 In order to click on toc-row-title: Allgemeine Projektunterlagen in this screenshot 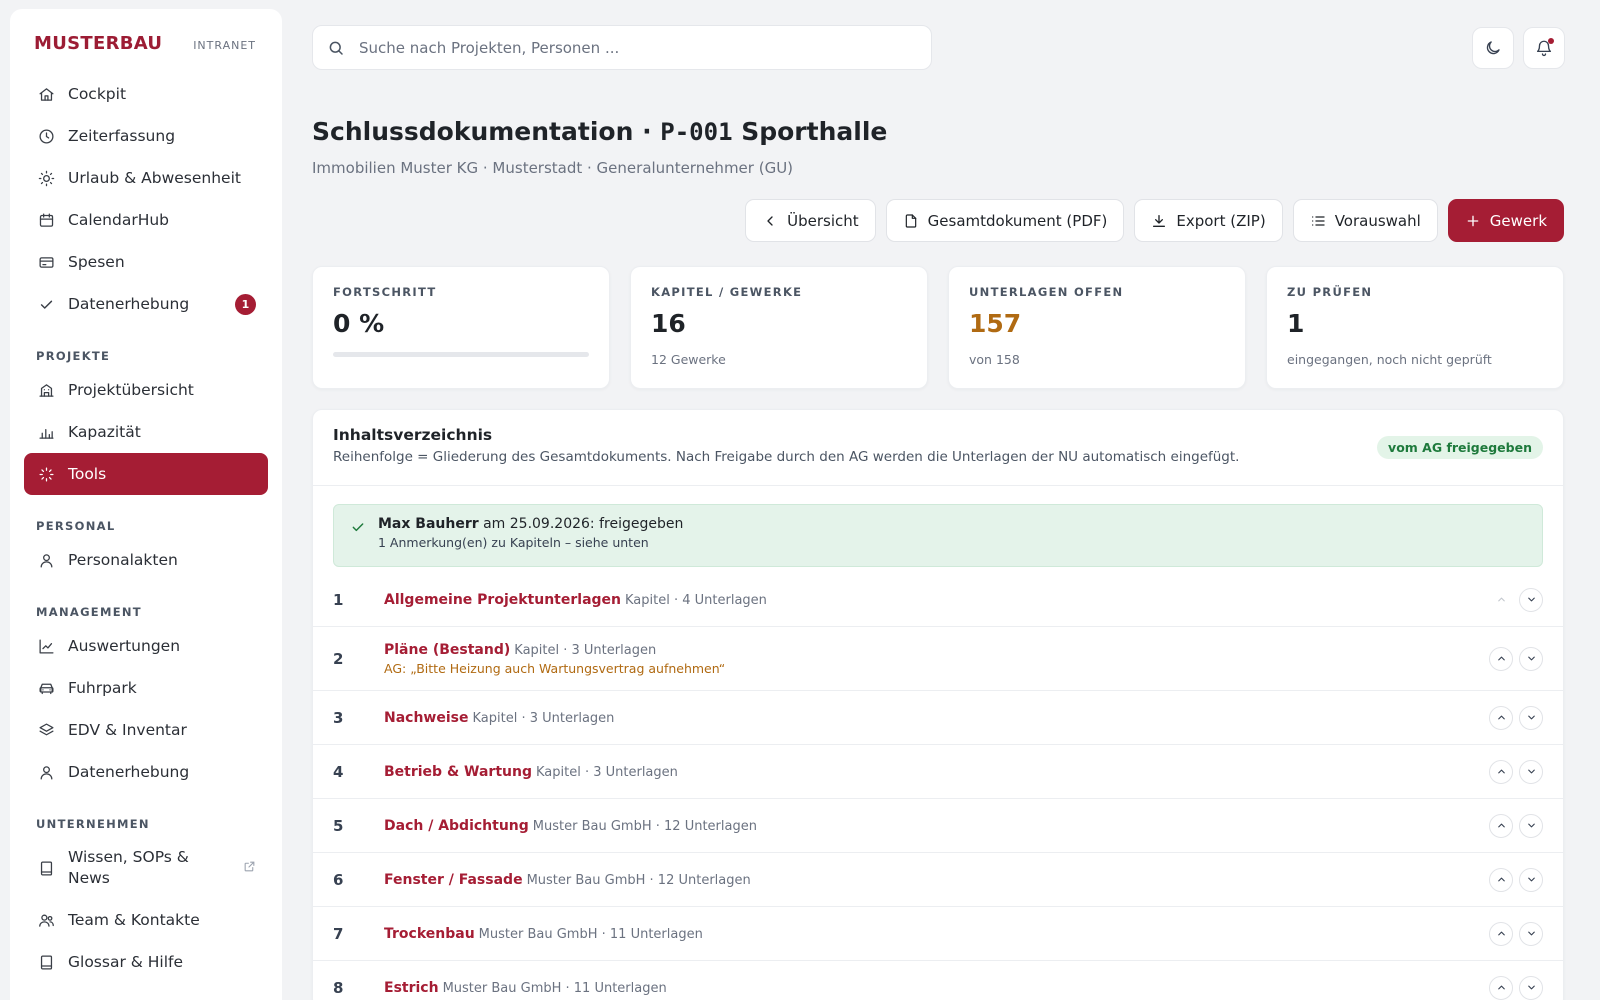, I will do `click(502, 600)`.